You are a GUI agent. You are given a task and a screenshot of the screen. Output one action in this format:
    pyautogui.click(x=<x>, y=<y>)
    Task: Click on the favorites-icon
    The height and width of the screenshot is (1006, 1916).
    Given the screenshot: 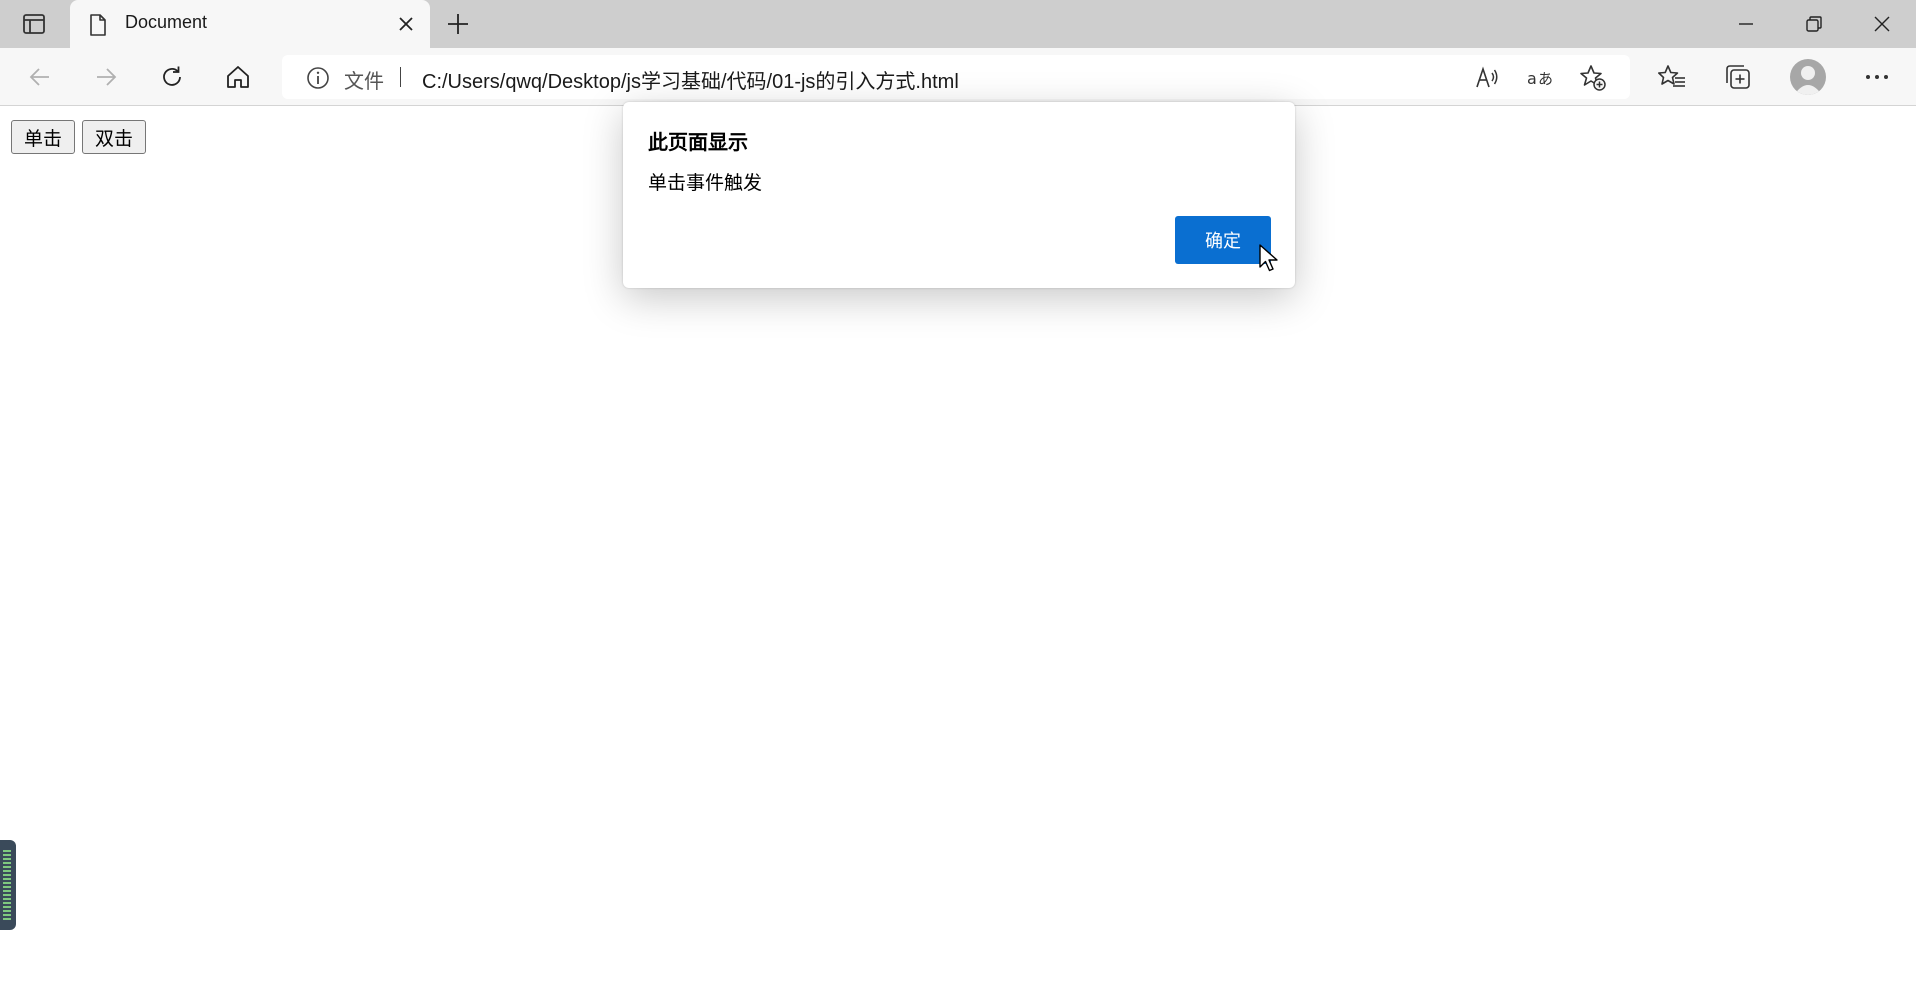 What is the action you would take?
    pyautogui.click(x=1671, y=76)
    